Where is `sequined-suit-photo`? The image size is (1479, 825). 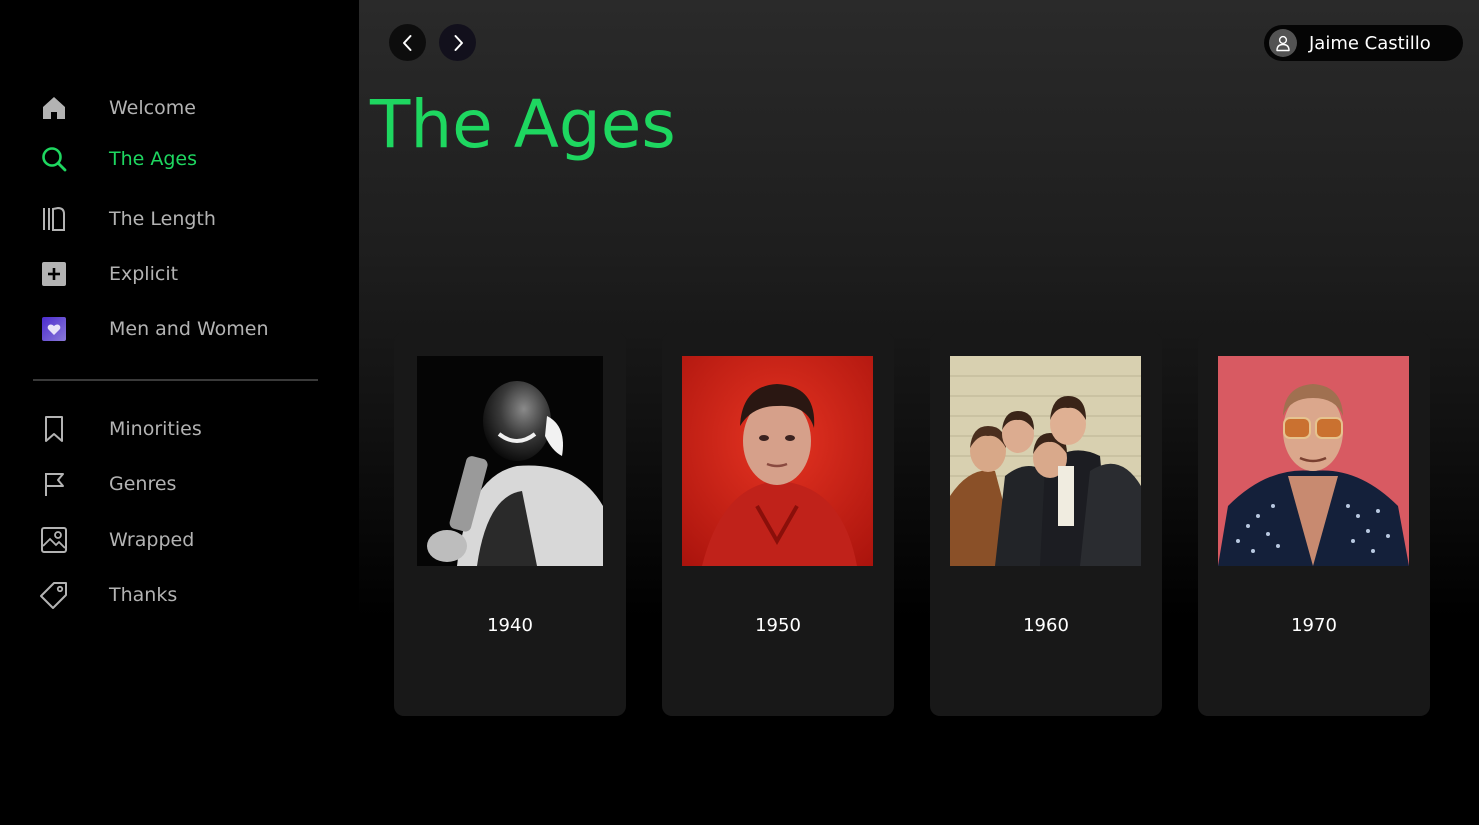
sequined-suit-photo is located at coordinates (1313, 461).